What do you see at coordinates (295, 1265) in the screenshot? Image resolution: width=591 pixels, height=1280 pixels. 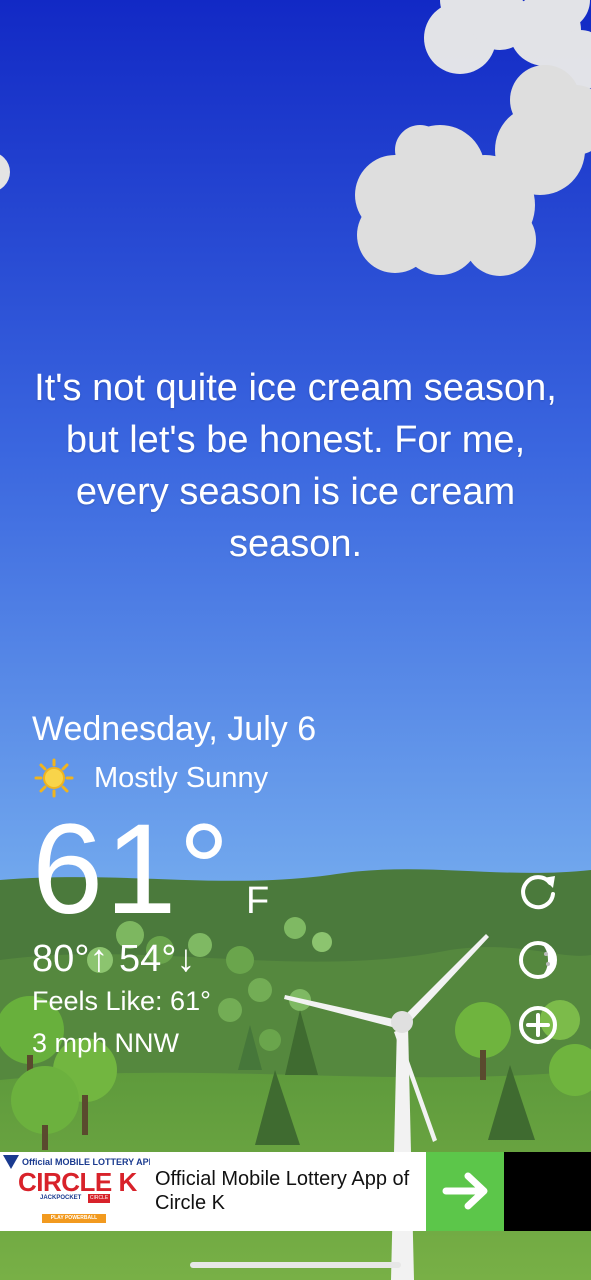 I see `home-indicator` at bounding box center [295, 1265].